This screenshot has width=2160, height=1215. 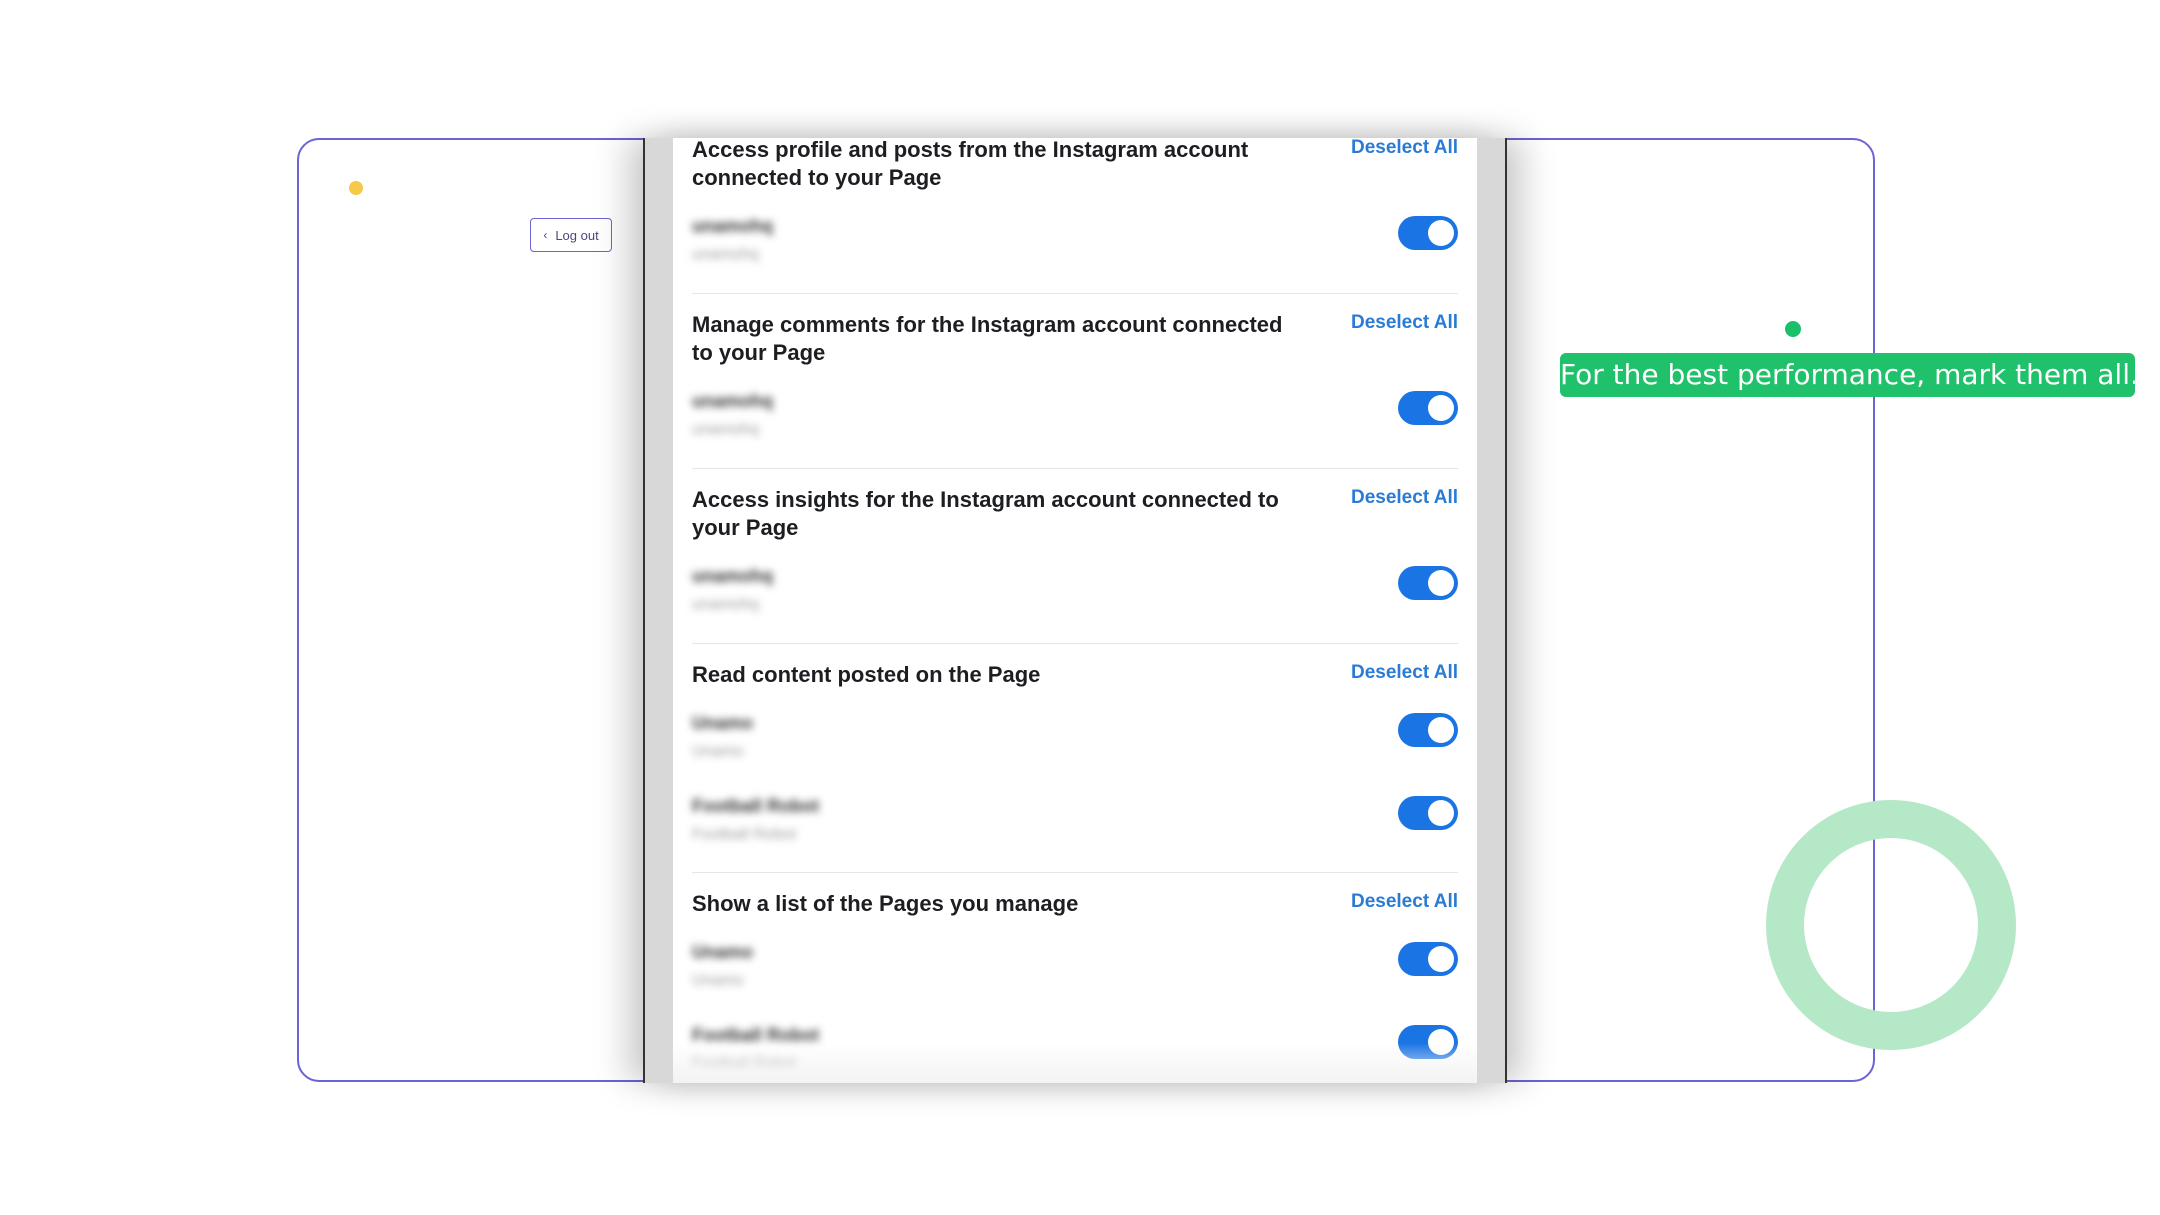 What do you see at coordinates (356, 188) in the screenshot?
I see `yellow-dot-decoration` at bounding box center [356, 188].